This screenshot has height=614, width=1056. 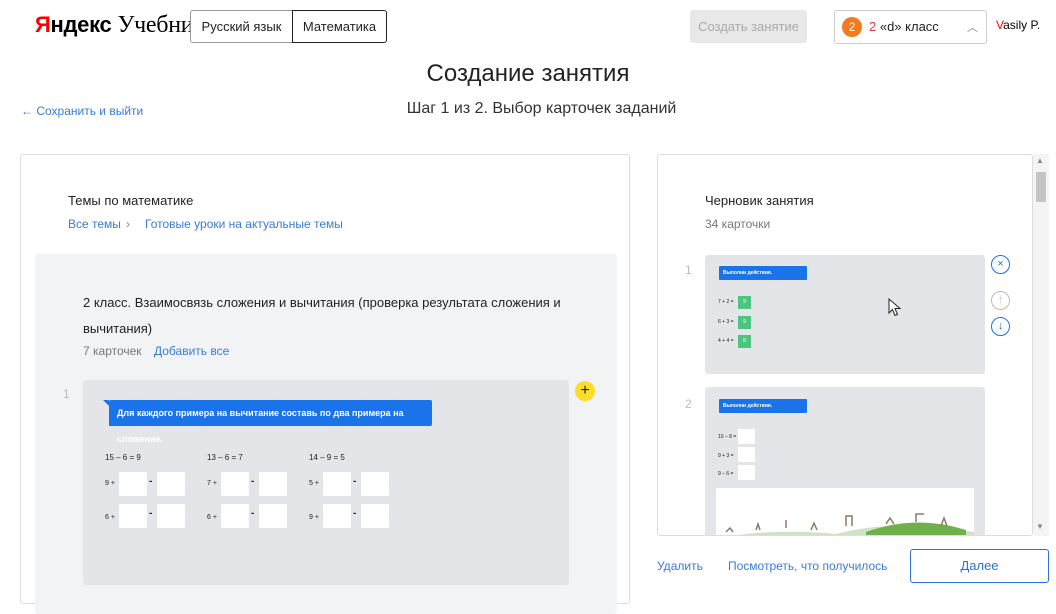 I want to click on class-letter: «d» класс, so click(x=907, y=26).